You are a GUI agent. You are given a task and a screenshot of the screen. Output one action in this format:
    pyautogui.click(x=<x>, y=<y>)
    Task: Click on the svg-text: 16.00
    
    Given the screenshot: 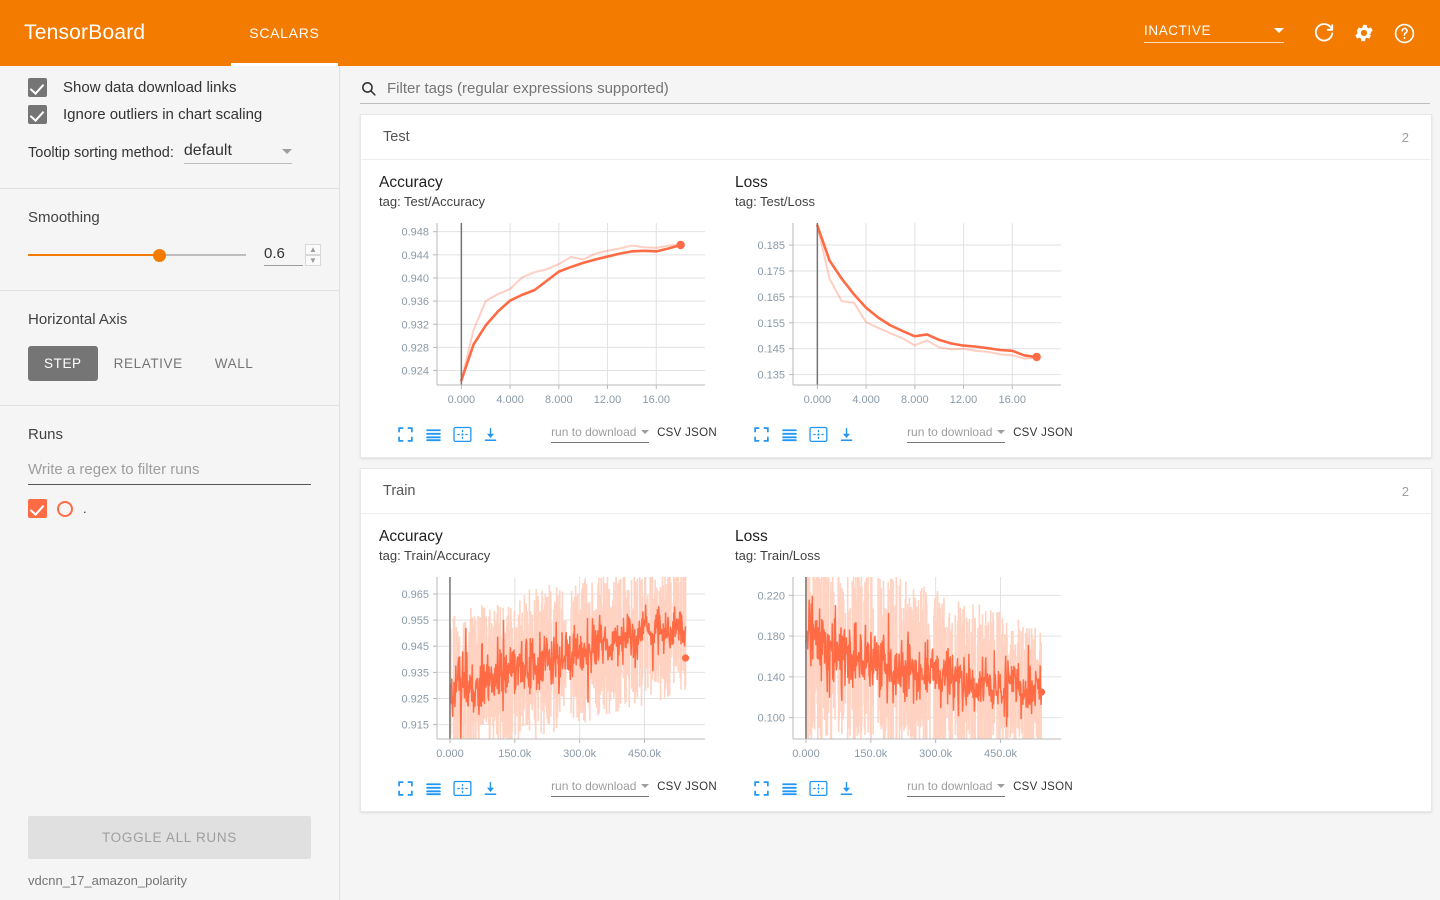 What is the action you would take?
    pyautogui.click(x=657, y=400)
    